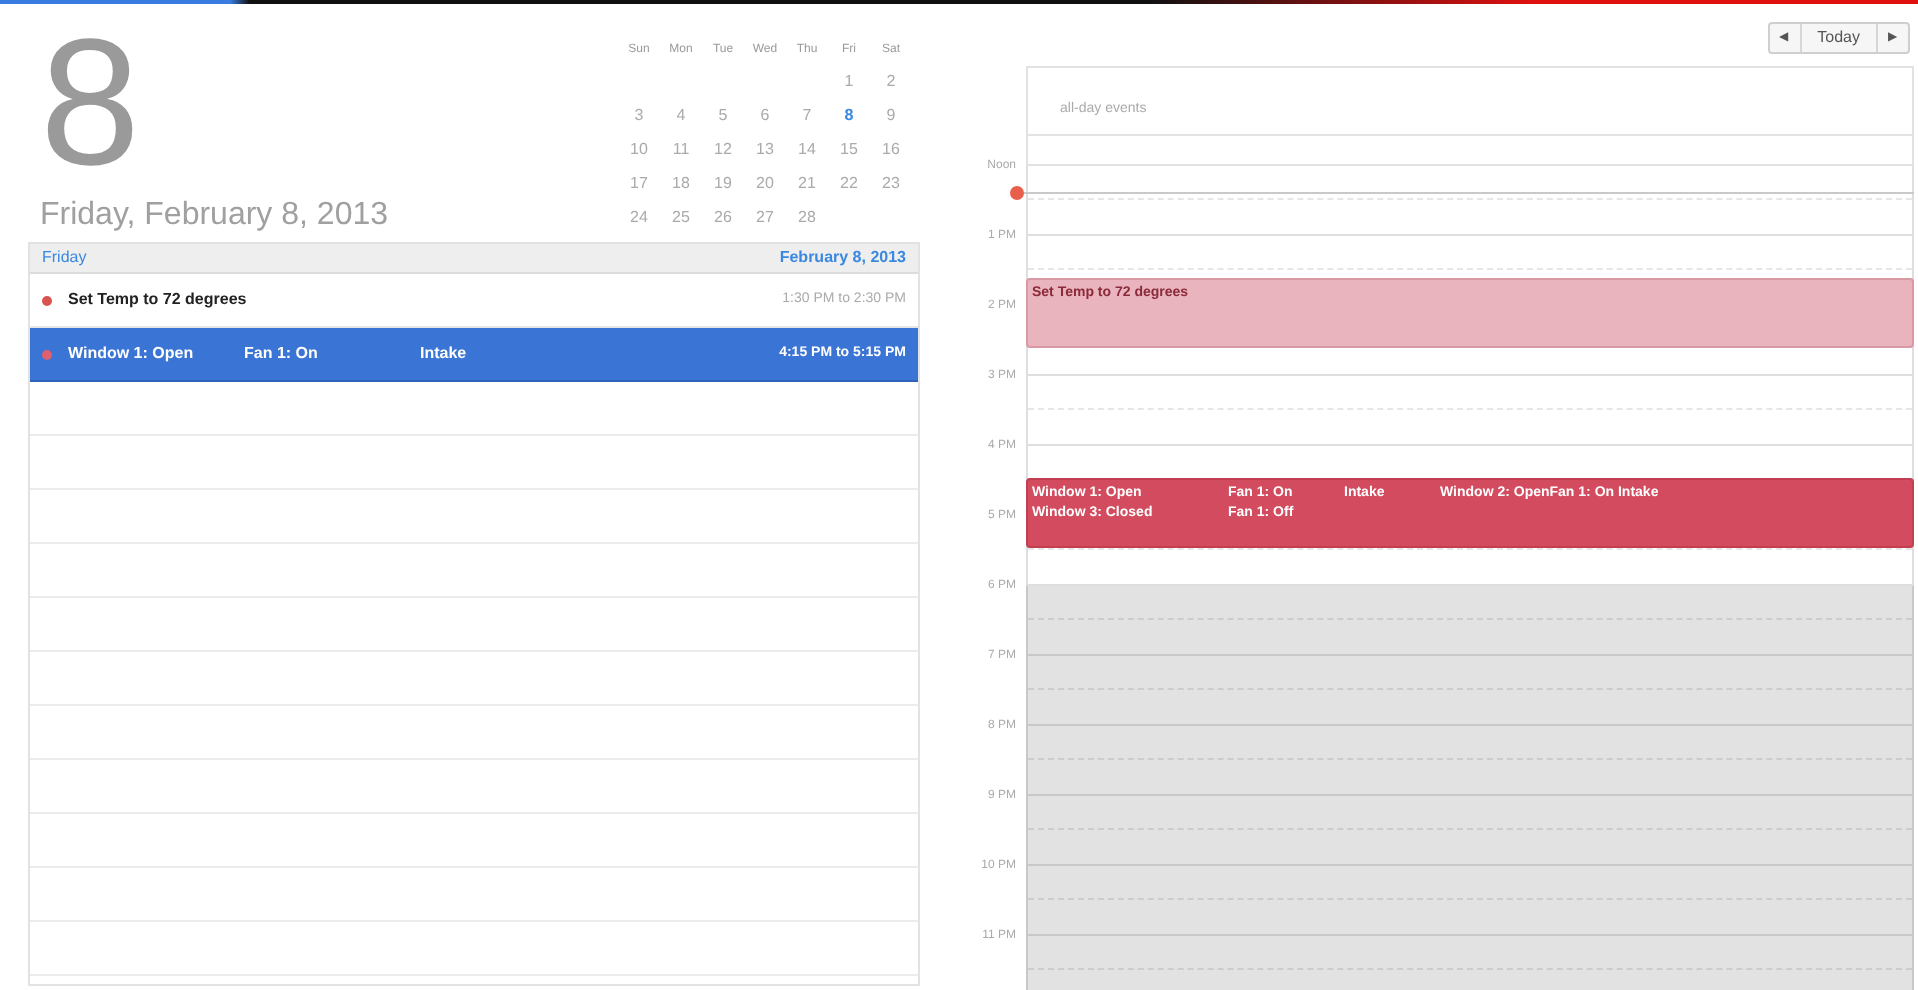 The image size is (1918, 990). Describe the element at coordinates (891, 115) in the screenshot. I see `calendar-day: 9` at that location.